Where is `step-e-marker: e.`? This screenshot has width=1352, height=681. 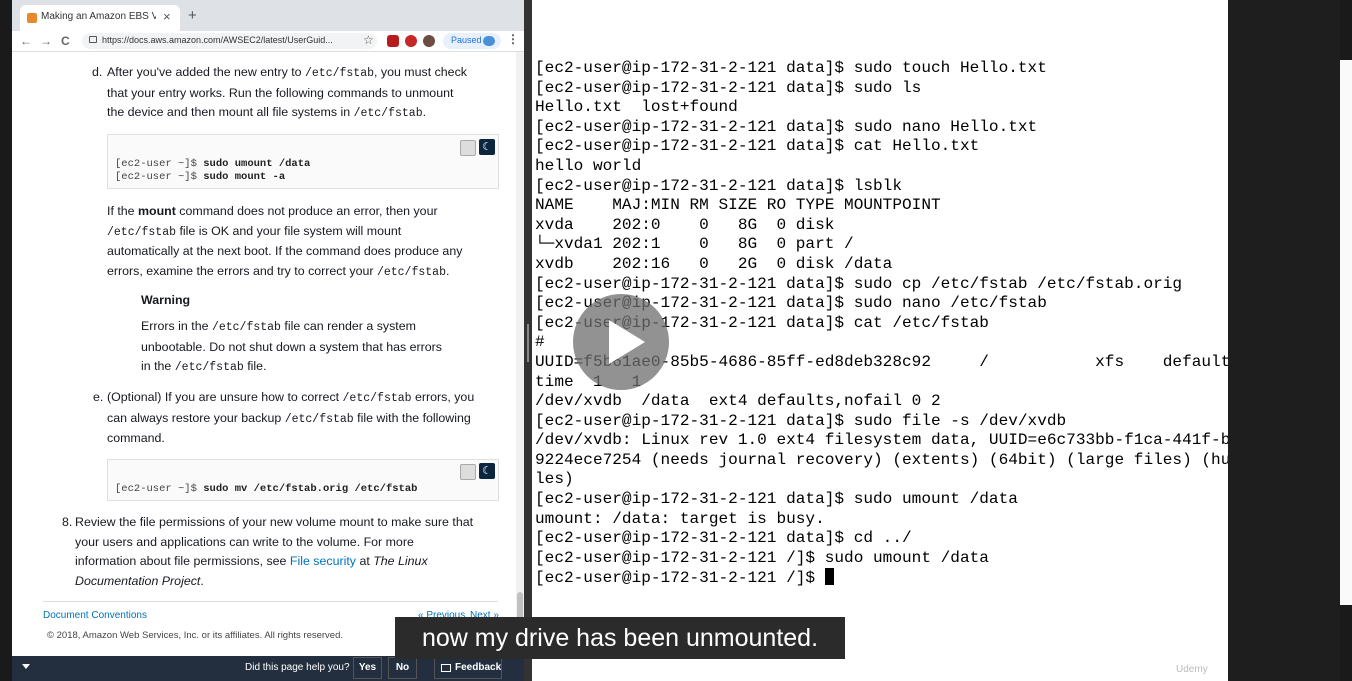 step-e-marker: e. is located at coordinates (98, 397).